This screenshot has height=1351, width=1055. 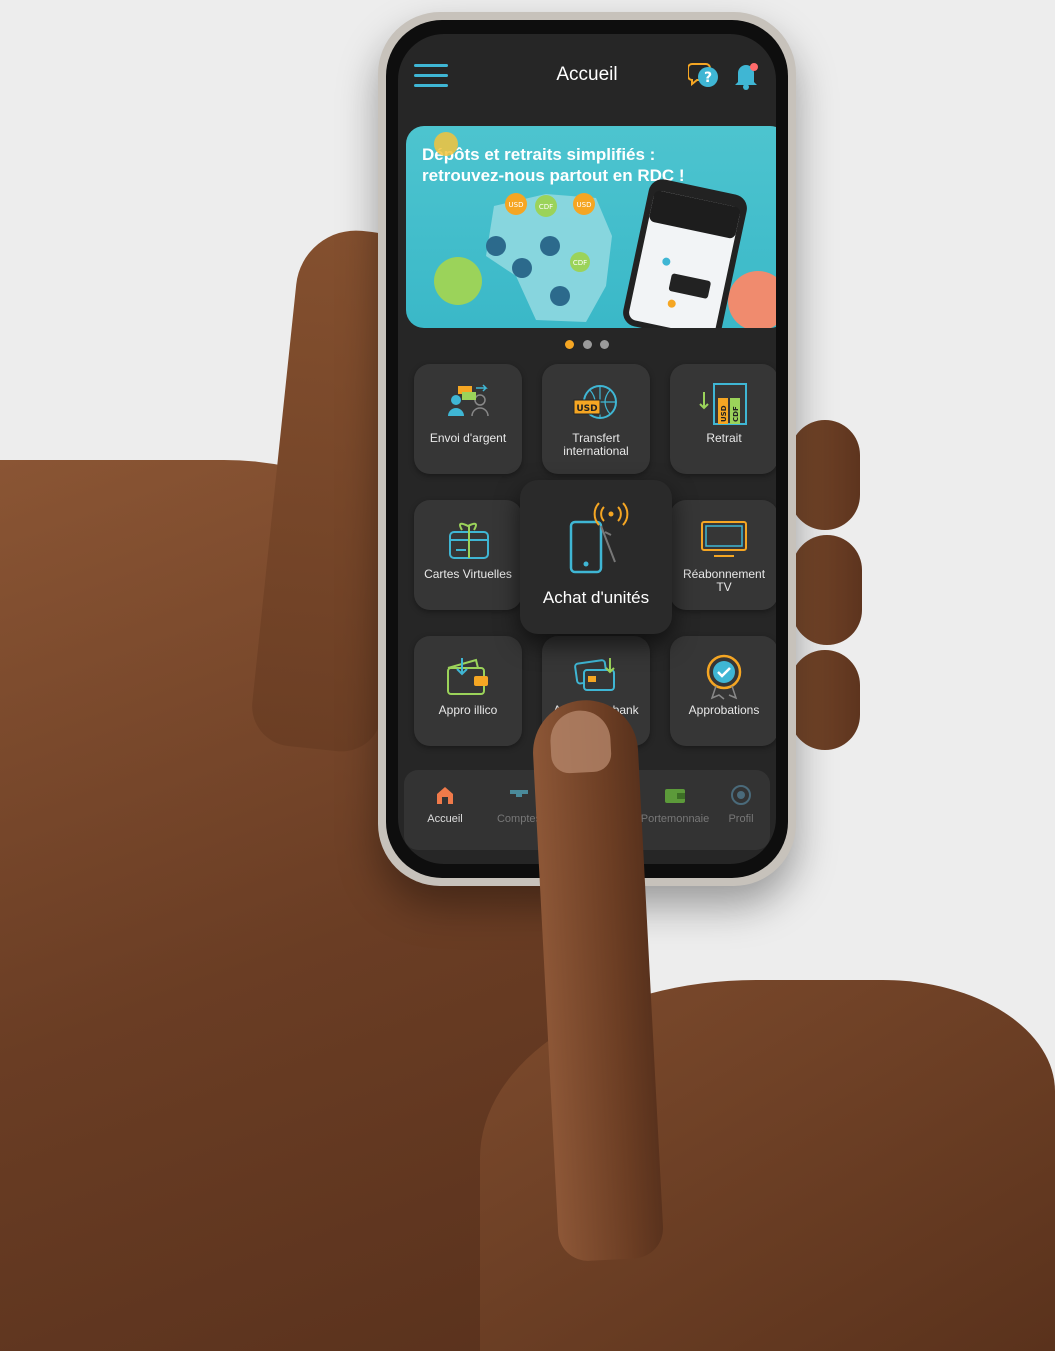 What do you see at coordinates (723, 404) in the screenshot?
I see `withdrawal-icon: USD CDF` at bounding box center [723, 404].